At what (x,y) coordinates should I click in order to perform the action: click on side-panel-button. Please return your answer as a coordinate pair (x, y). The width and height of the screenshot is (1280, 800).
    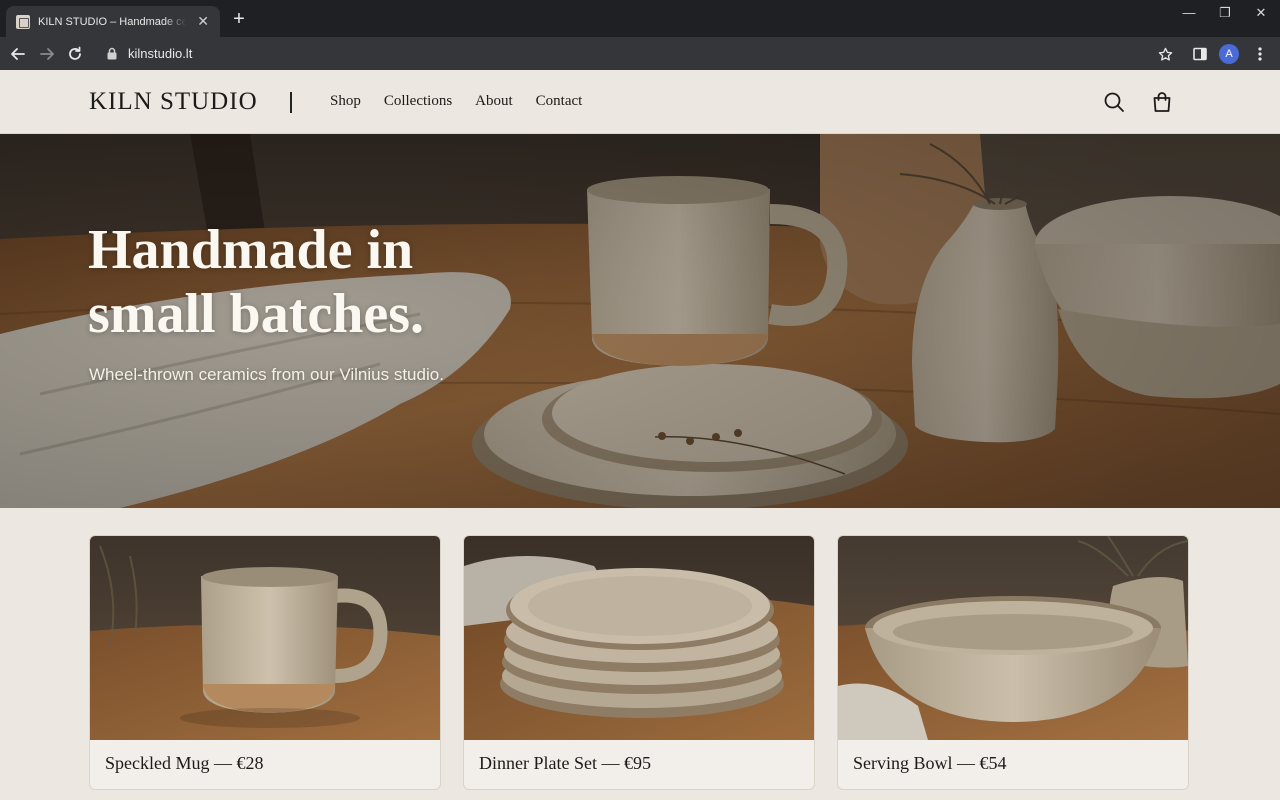
    Looking at the image, I should click on (1200, 54).